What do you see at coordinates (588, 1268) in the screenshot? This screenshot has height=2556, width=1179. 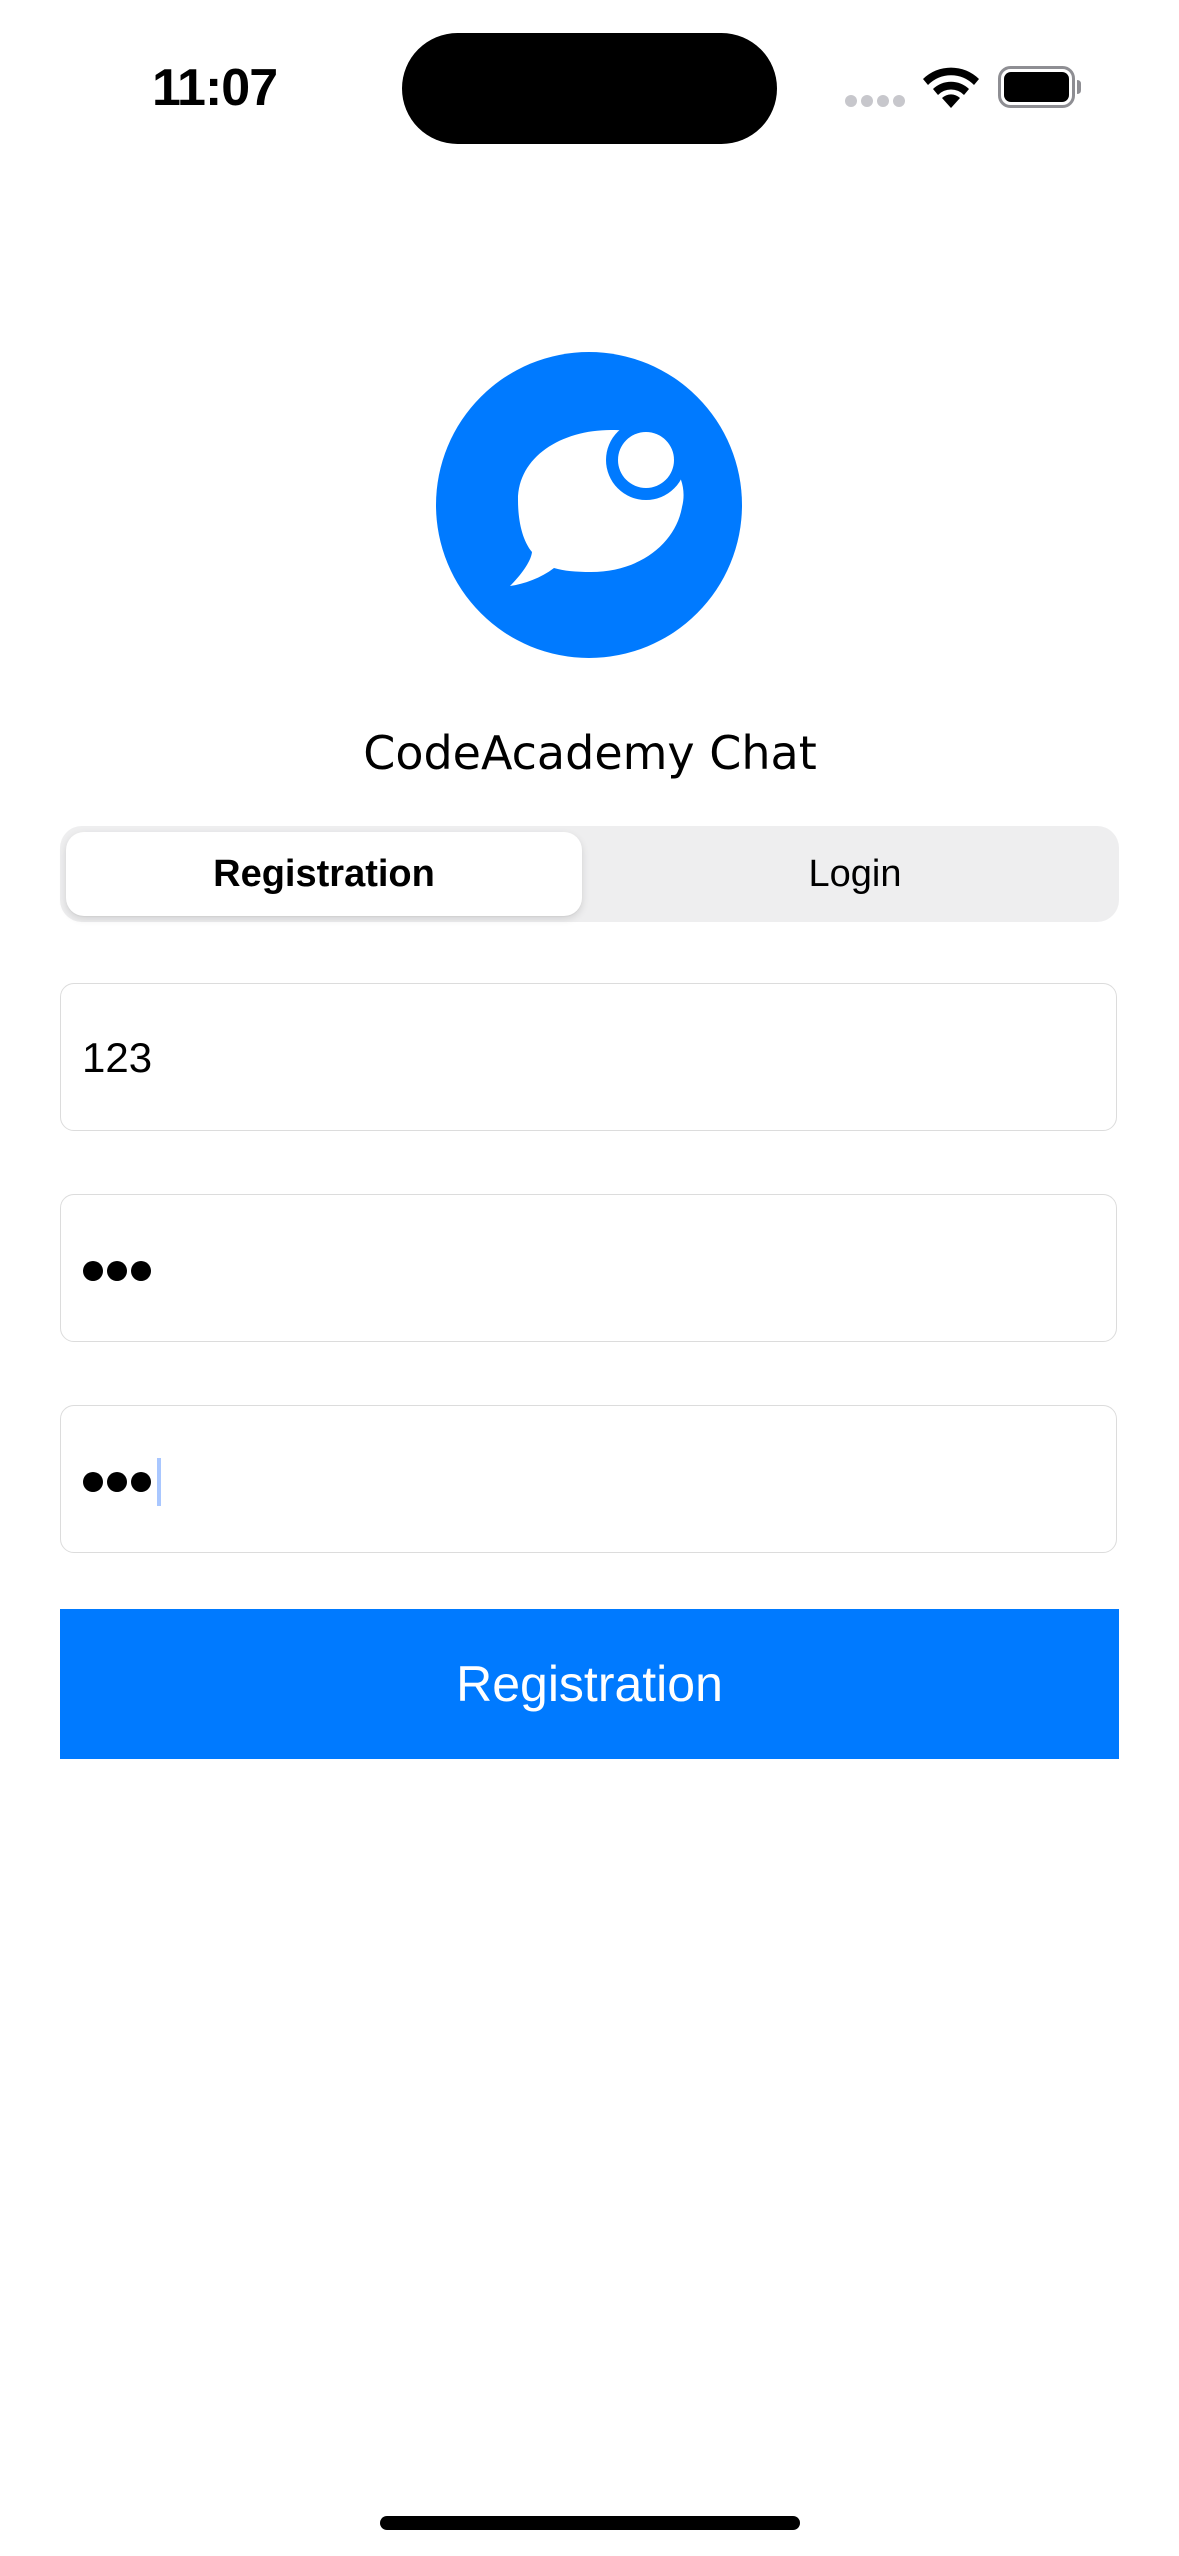 I see `password-field` at bounding box center [588, 1268].